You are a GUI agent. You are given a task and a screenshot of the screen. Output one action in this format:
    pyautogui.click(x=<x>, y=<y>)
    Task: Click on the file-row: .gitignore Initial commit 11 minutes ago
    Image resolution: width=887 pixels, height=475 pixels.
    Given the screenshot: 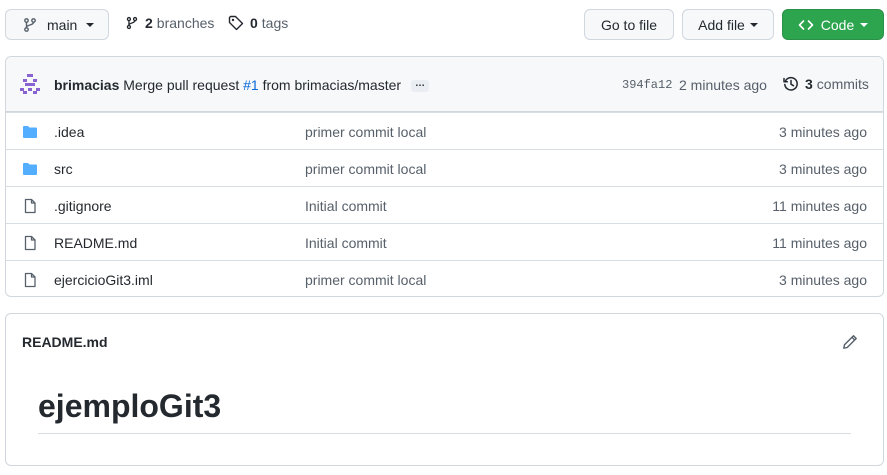 What is the action you would take?
    pyautogui.click(x=444, y=204)
    